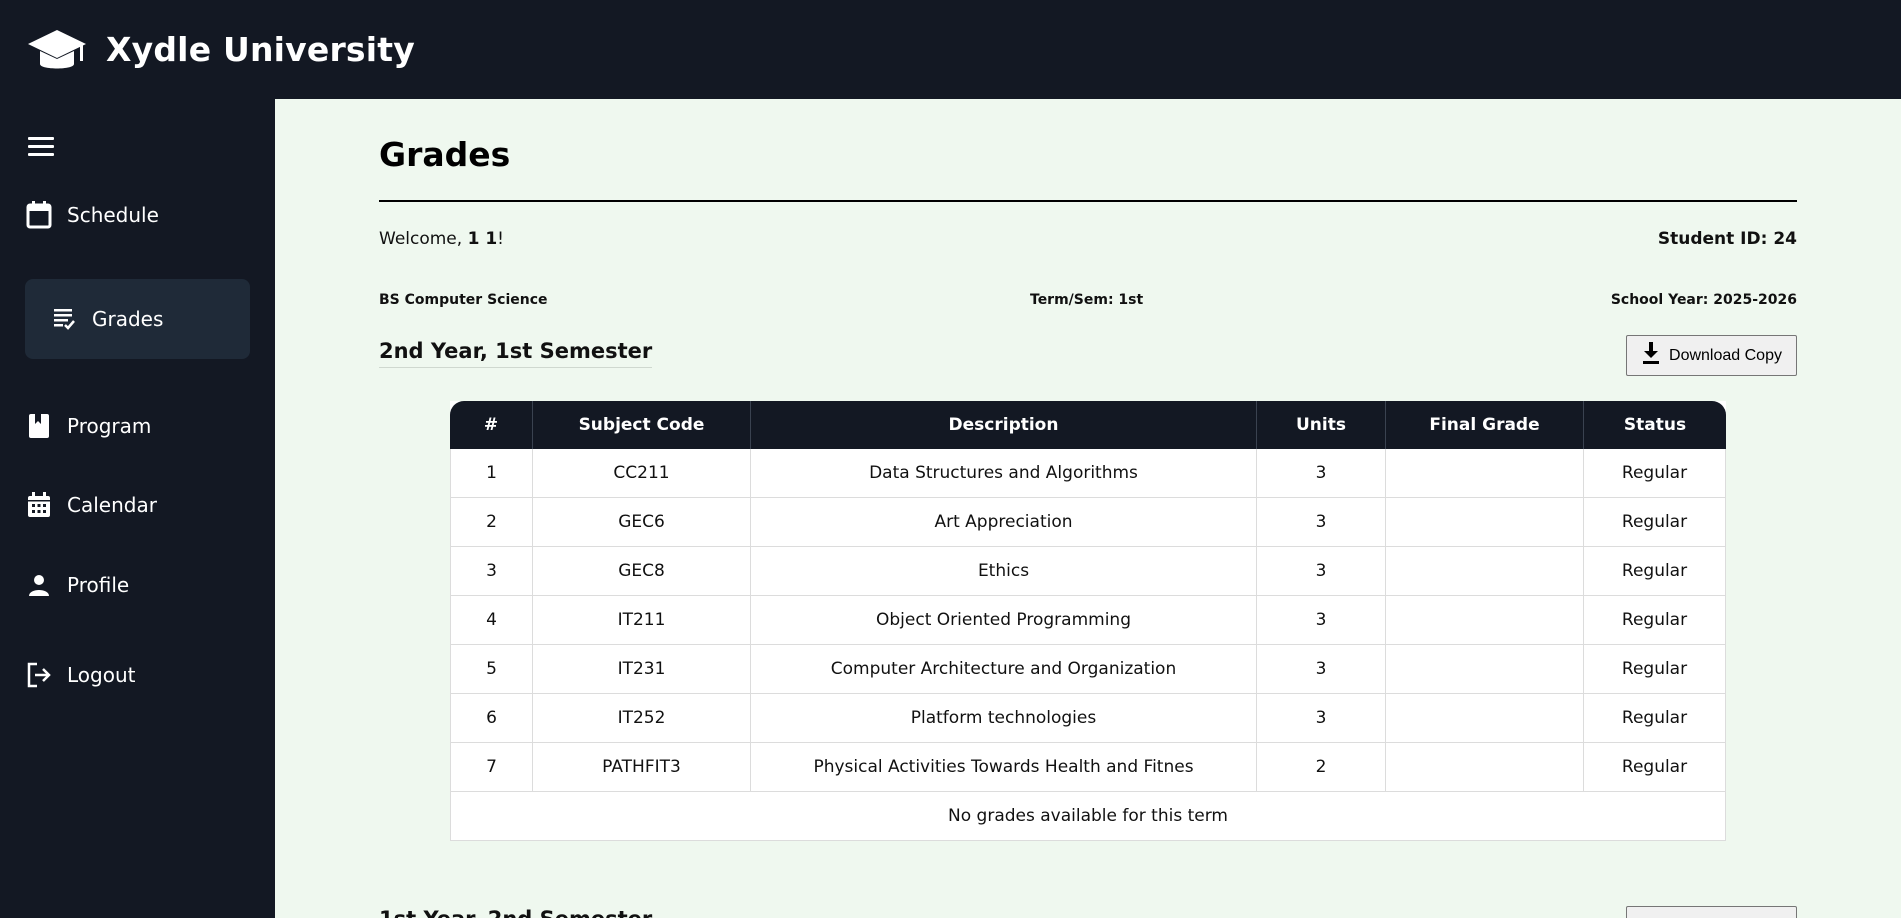 The width and height of the screenshot is (1901, 918). I want to click on row-number: 5, so click(491, 669).